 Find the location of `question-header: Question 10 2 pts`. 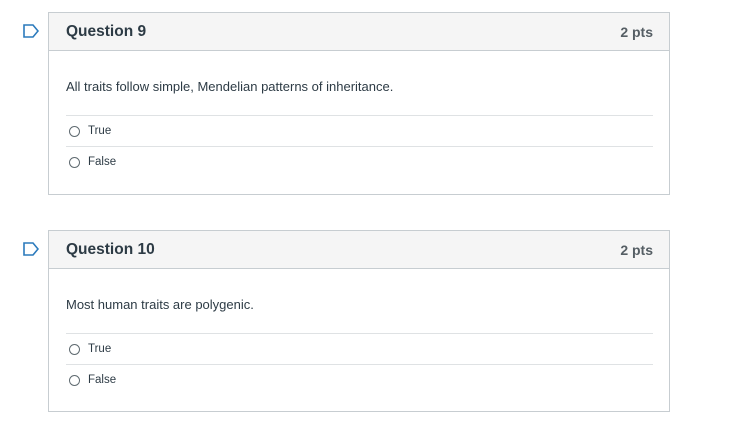

question-header: Question 10 2 pts is located at coordinates (359, 250).